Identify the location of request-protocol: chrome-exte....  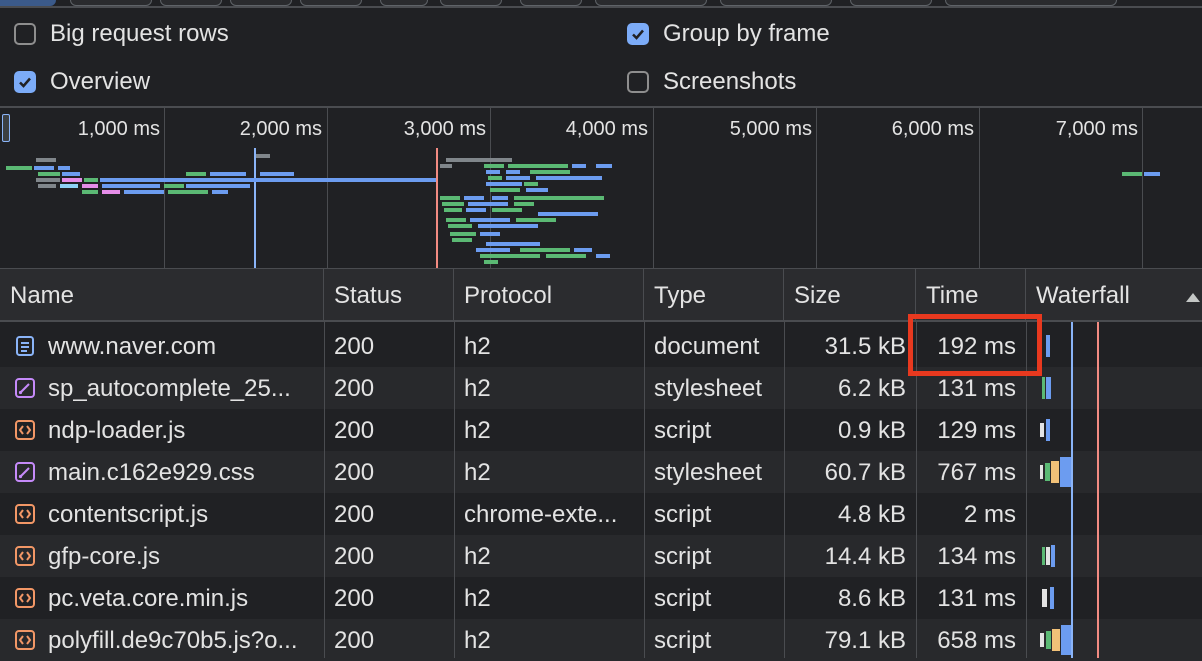
(541, 514).